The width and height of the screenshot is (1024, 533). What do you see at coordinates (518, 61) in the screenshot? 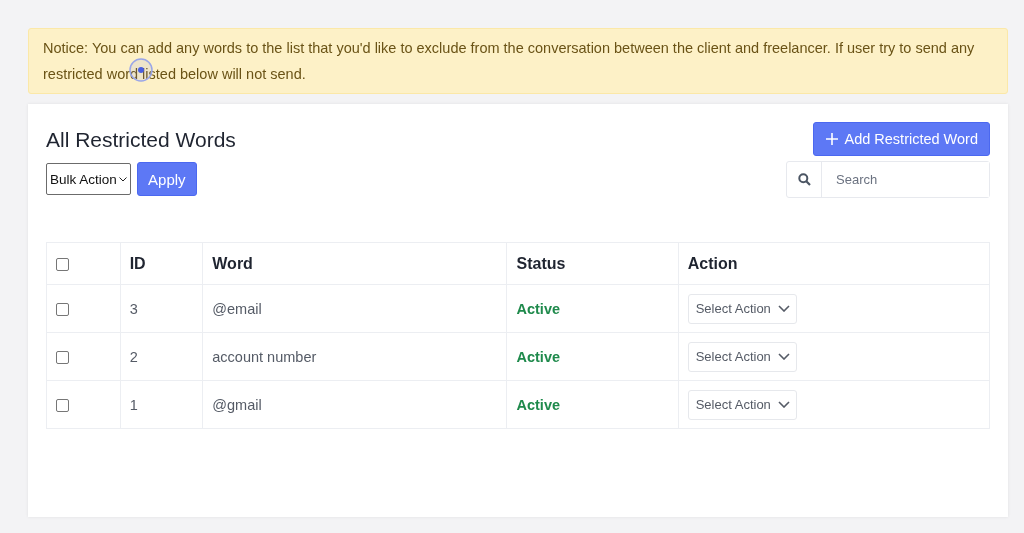
I see `notice-message: Notice: You can add any words to the list that you'd like to exclude from the conversation between the client and freelancer. If user try to send any restricted word listed below will not send.` at bounding box center [518, 61].